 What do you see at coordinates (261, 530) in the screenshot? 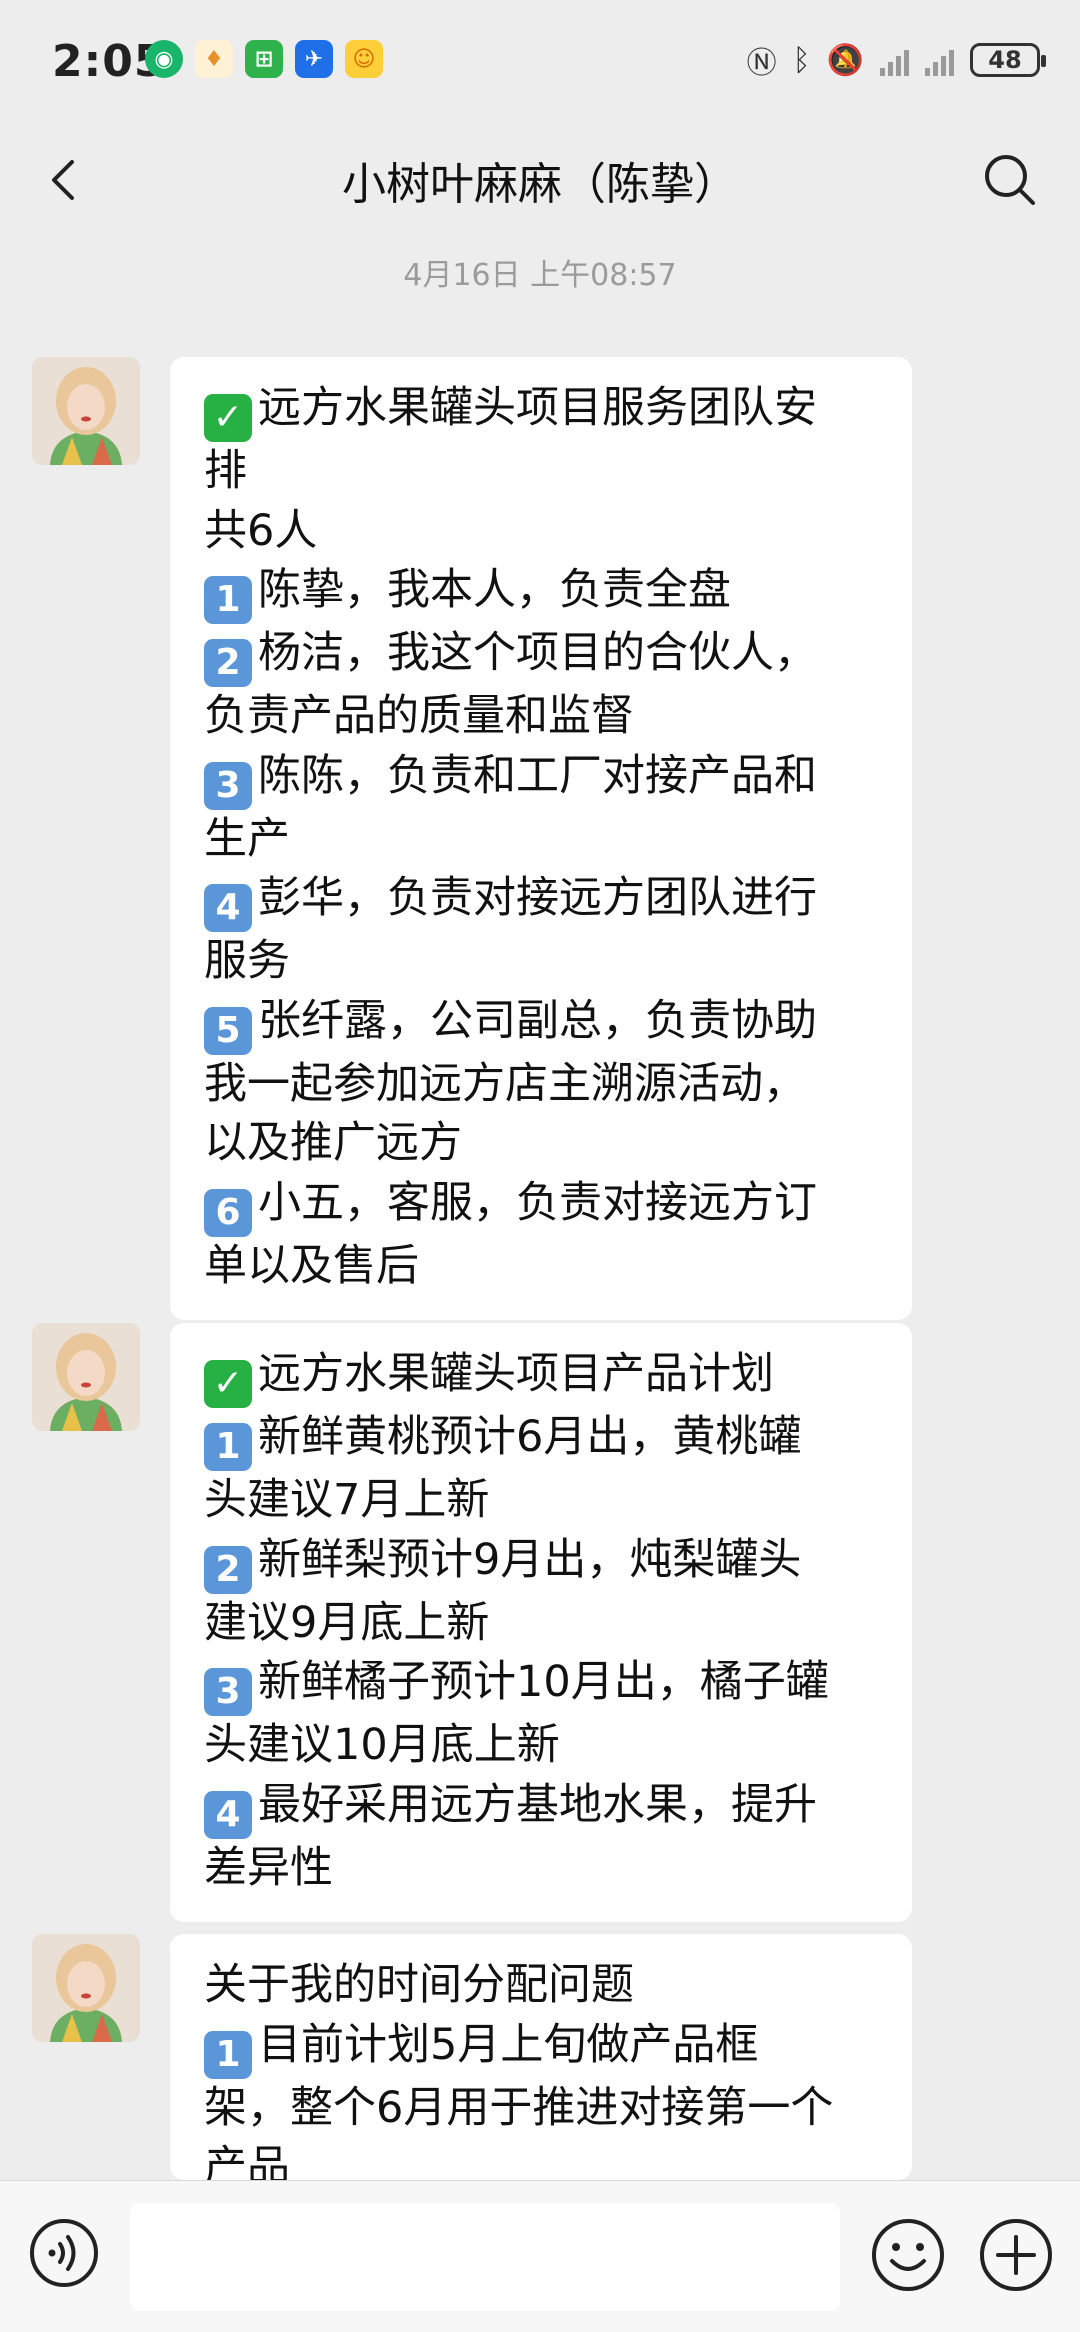
I see `message-text: 共6人` at bounding box center [261, 530].